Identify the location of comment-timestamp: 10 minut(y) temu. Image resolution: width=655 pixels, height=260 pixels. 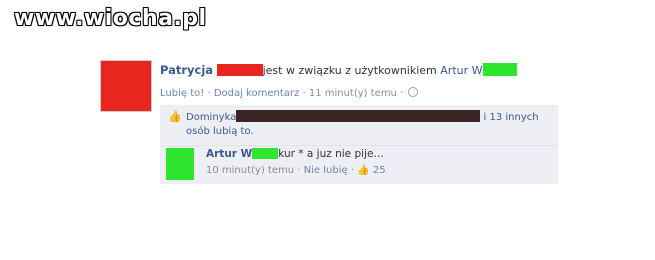
(250, 170).